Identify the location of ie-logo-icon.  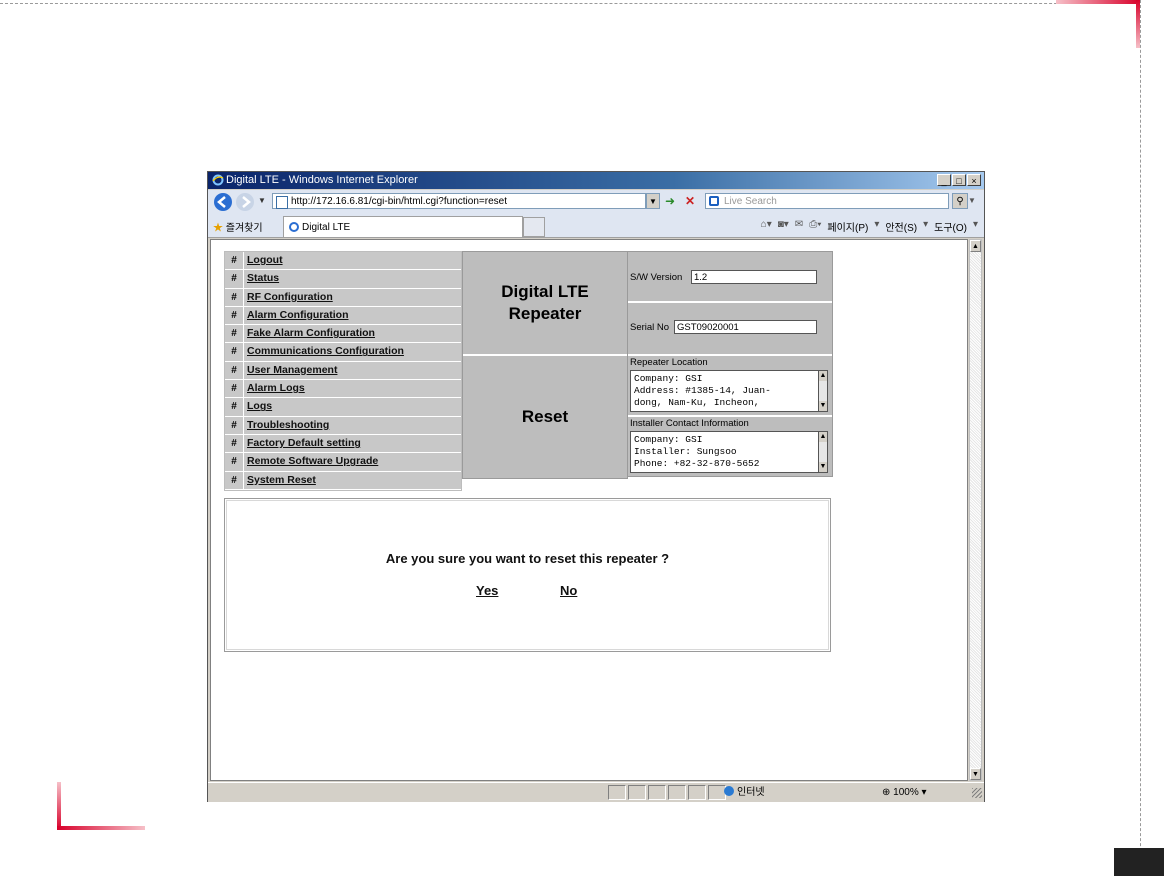
(218, 180).